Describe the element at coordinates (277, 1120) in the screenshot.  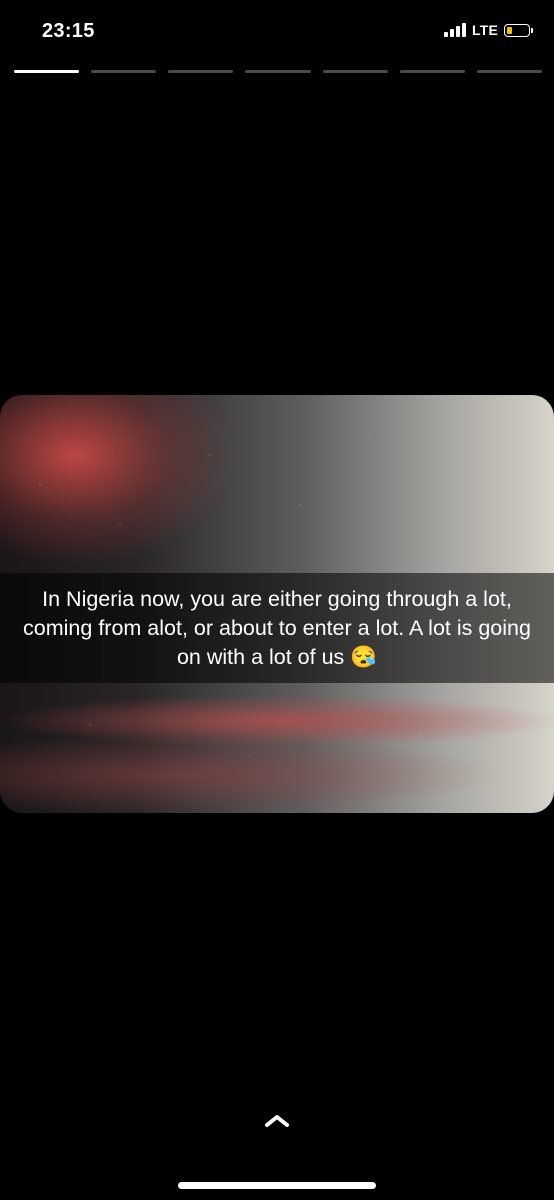
I see `chevron-up-icon` at that location.